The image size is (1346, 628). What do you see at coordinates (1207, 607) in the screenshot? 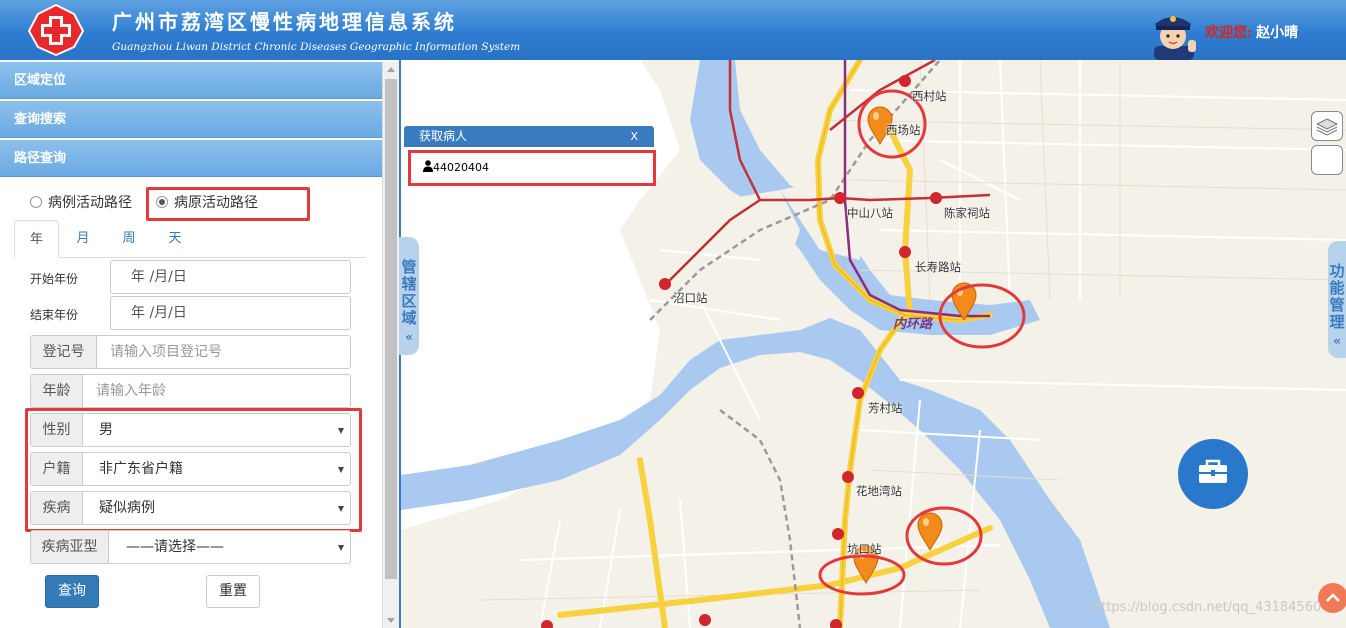
I see `watermark-text: https://blog.csdn.net/qq_43184560` at bounding box center [1207, 607].